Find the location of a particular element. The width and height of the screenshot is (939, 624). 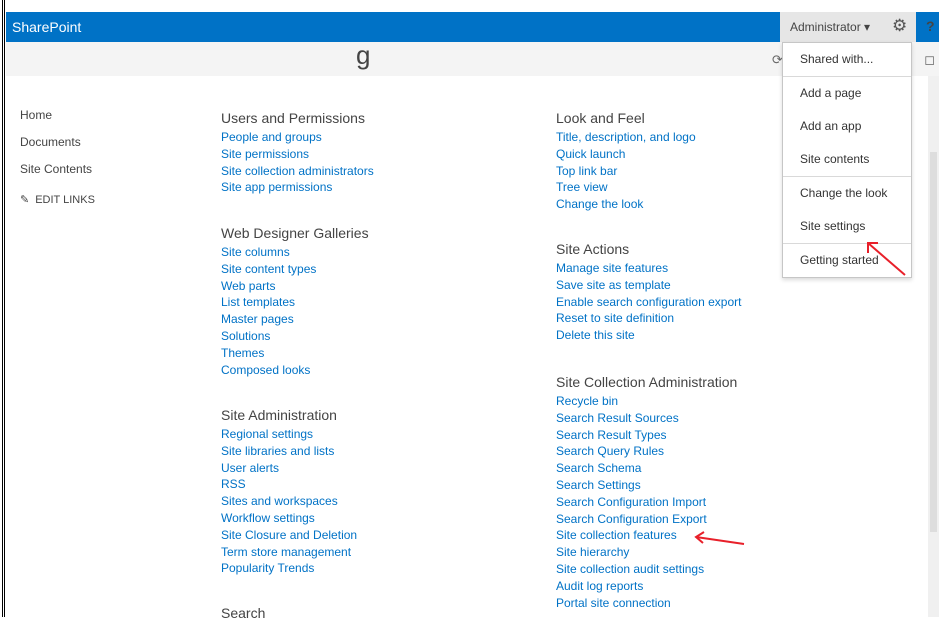

link-manage-site-features: Manage site features is located at coordinates (648, 268).